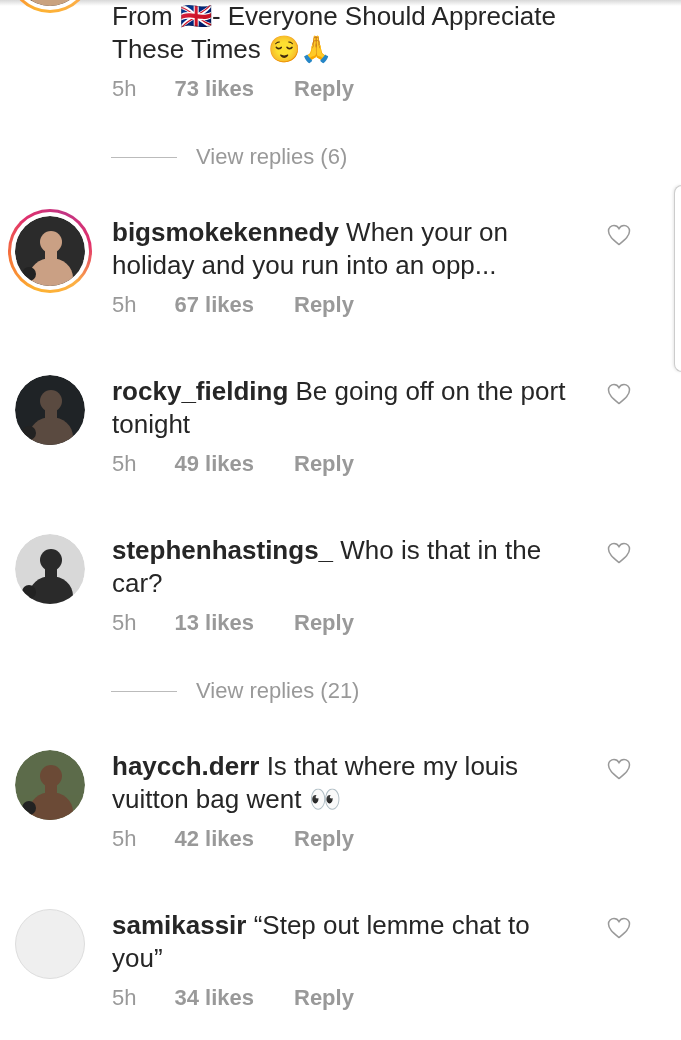 This screenshot has width=681, height=1040. I want to click on comment-text: samikassir “Step out lemme chat to you”, so click(321, 942).